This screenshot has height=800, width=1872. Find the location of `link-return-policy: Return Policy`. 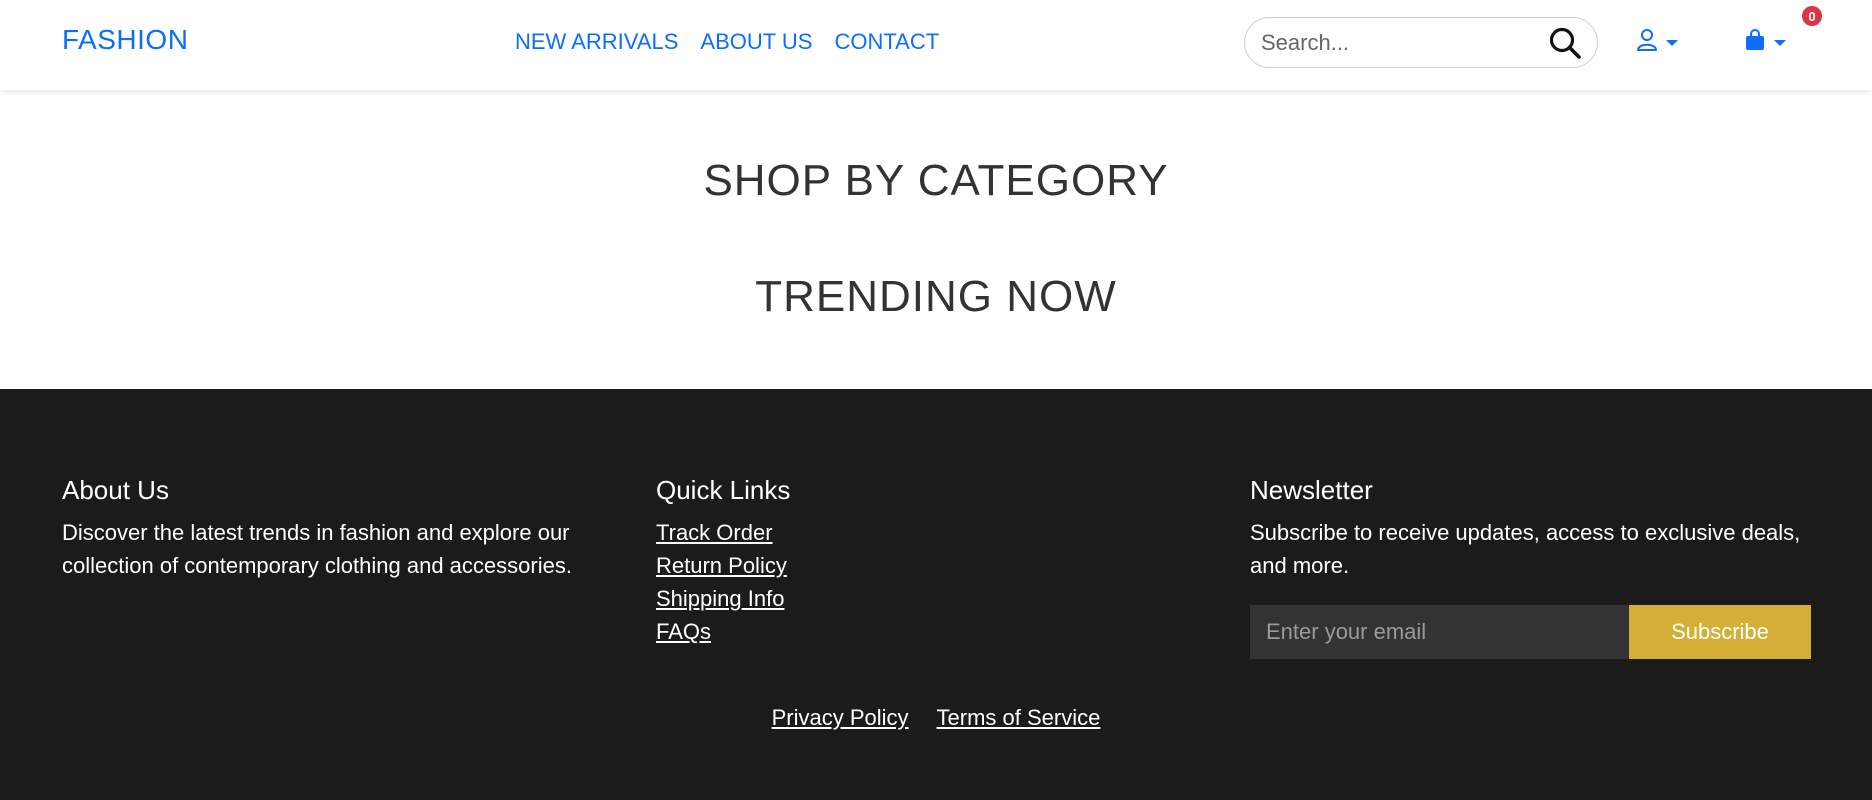

link-return-policy: Return Policy is located at coordinates (856, 565).